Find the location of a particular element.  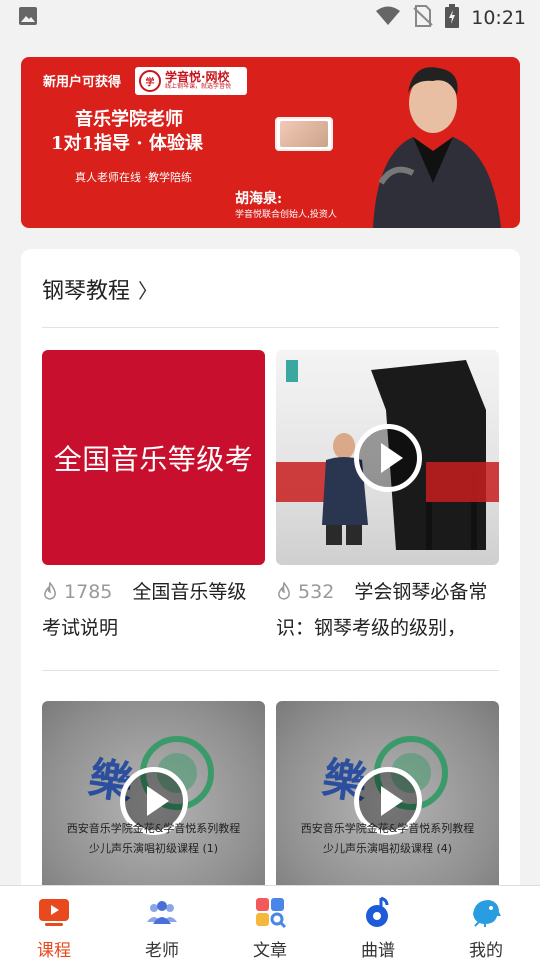

brand-tagline: 线上钢琴课，就选学音悦 is located at coordinates (198, 87).